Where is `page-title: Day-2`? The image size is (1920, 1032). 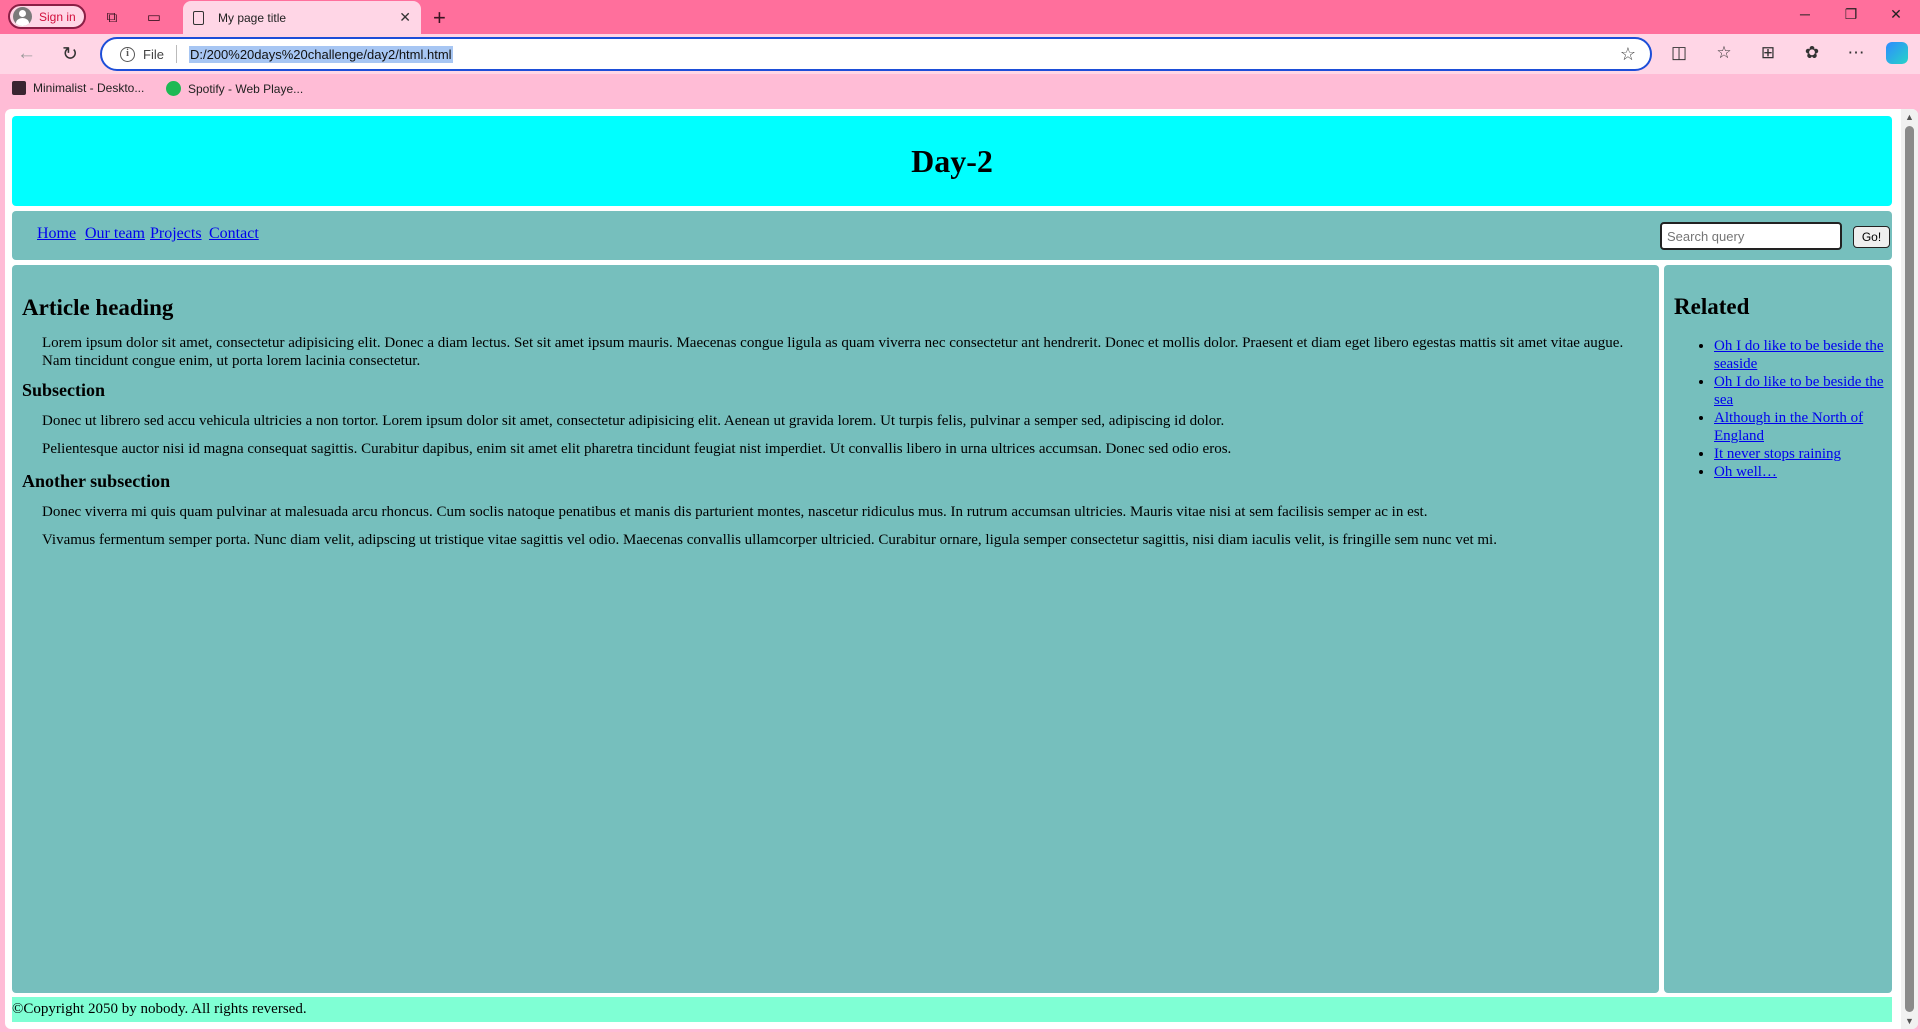 page-title: Day-2 is located at coordinates (952, 161).